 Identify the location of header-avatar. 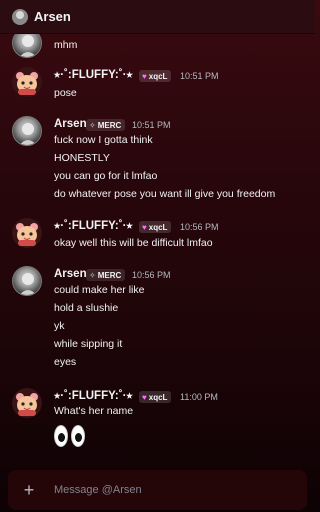
(20, 16).